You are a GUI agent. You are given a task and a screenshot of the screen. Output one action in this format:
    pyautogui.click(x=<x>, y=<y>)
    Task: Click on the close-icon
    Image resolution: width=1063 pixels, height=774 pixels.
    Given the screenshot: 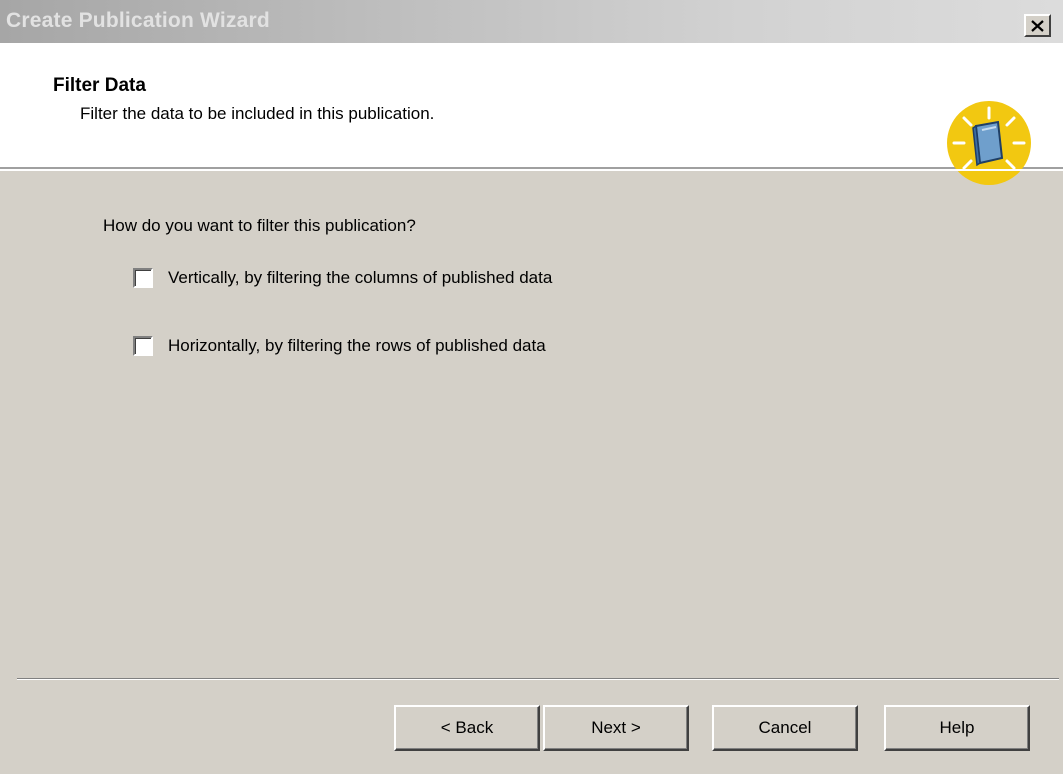 What is the action you would take?
    pyautogui.click(x=1037, y=25)
    